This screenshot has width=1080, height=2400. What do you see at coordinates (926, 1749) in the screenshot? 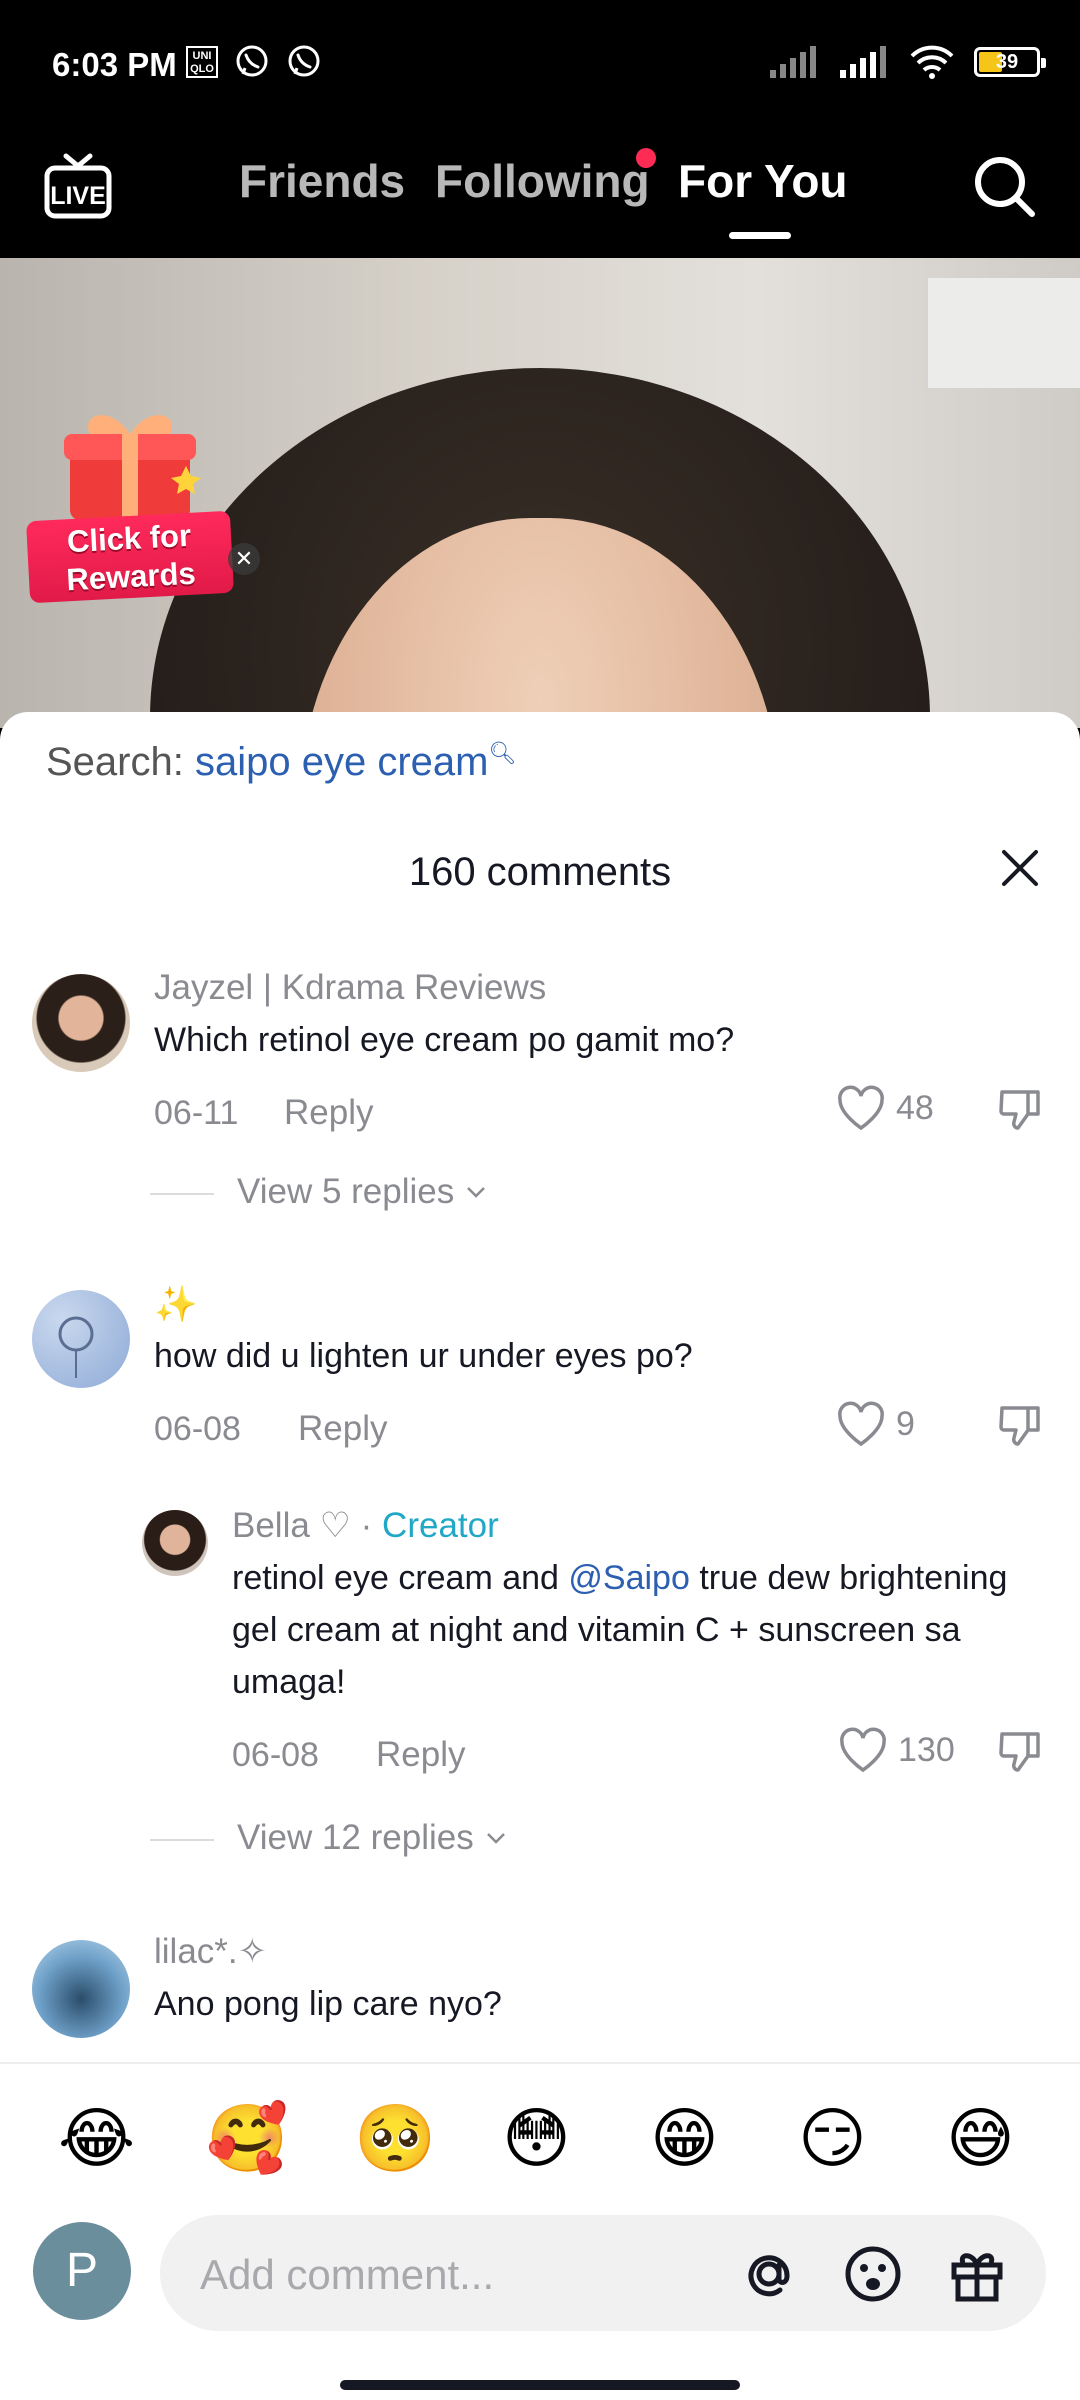
I see `like-count: 130` at bounding box center [926, 1749].